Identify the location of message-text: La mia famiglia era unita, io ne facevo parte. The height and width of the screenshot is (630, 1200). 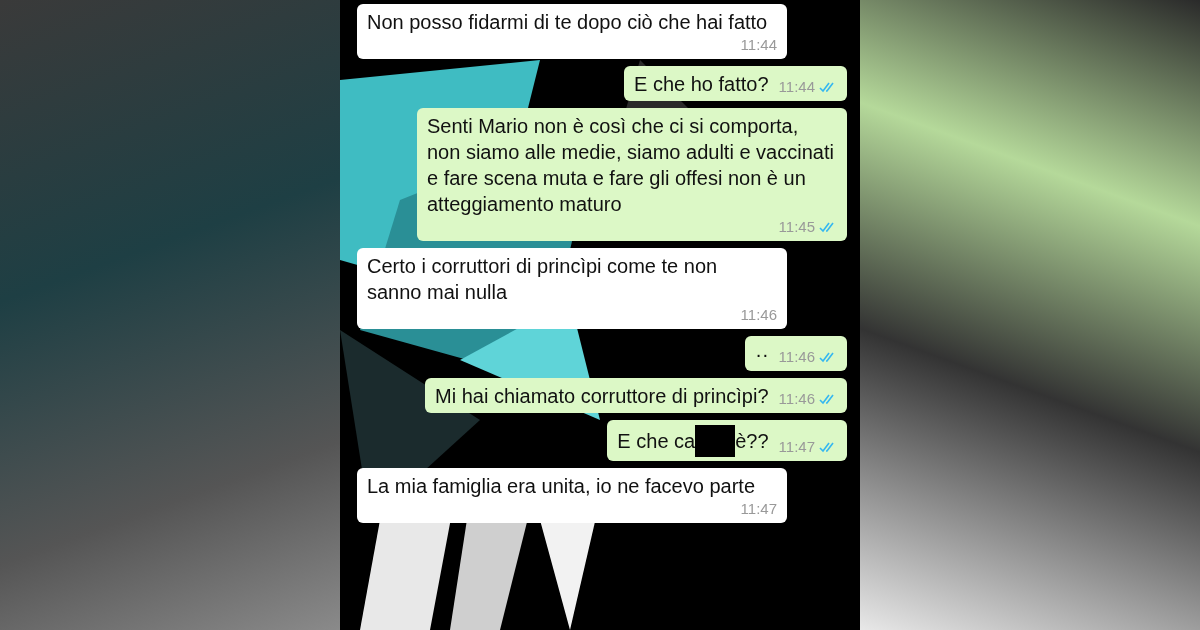
(561, 486).